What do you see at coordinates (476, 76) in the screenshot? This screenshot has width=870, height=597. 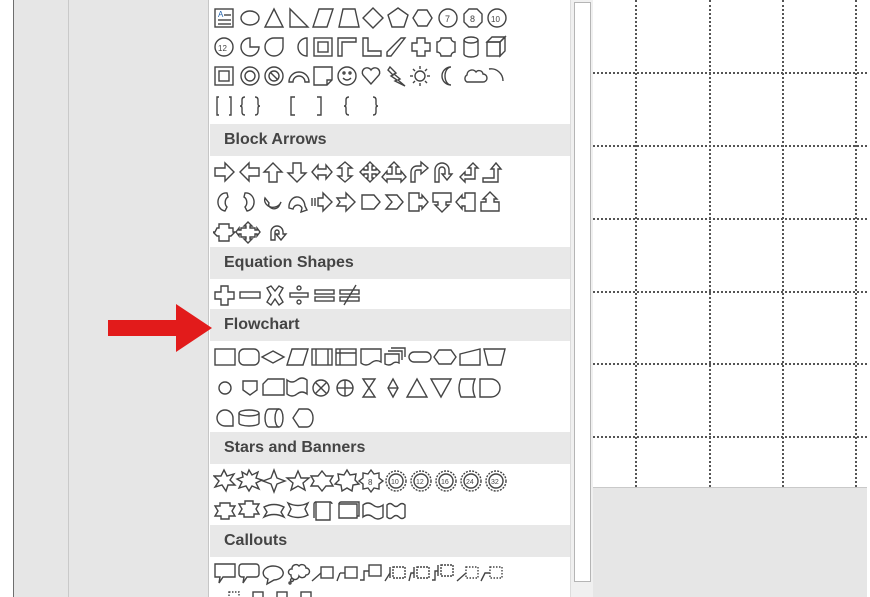 I see `cloud-shape-icon` at bounding box center [476, 76].